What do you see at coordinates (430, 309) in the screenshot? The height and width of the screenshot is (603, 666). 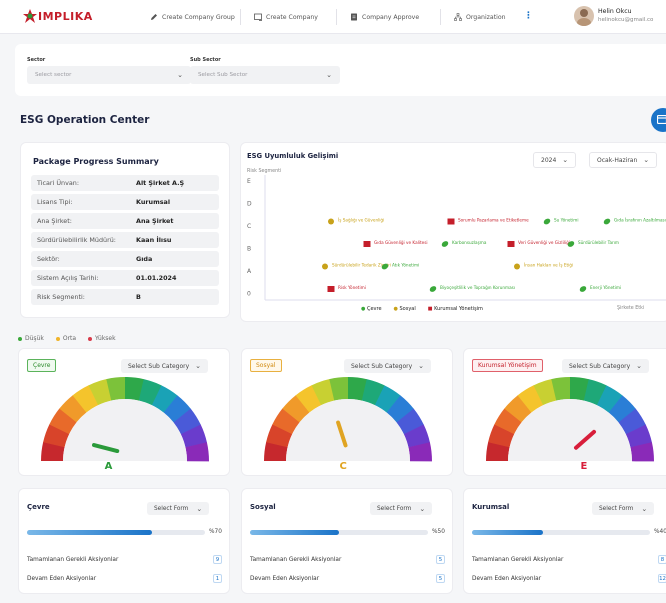 I see `bank-icon: ■` at bounding box center [430, 309].